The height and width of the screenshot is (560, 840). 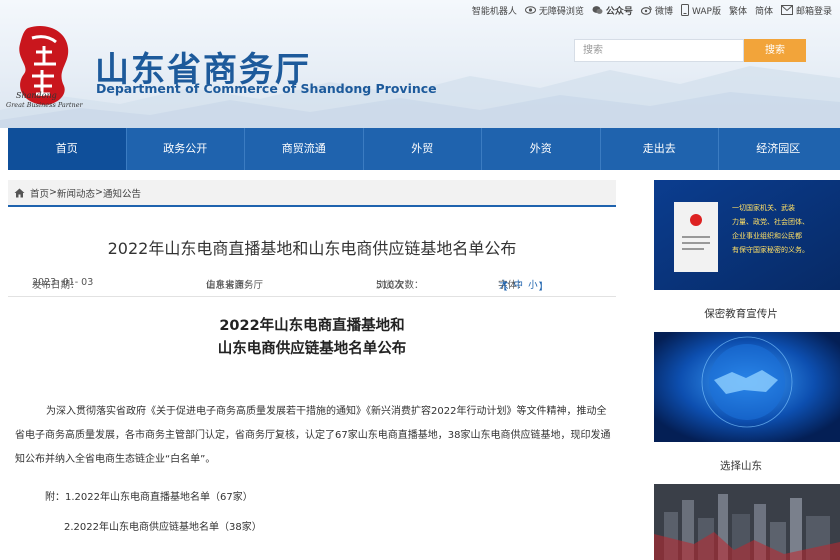 I want to click on traditional-link: 繁体, so click(x=738, y=10).